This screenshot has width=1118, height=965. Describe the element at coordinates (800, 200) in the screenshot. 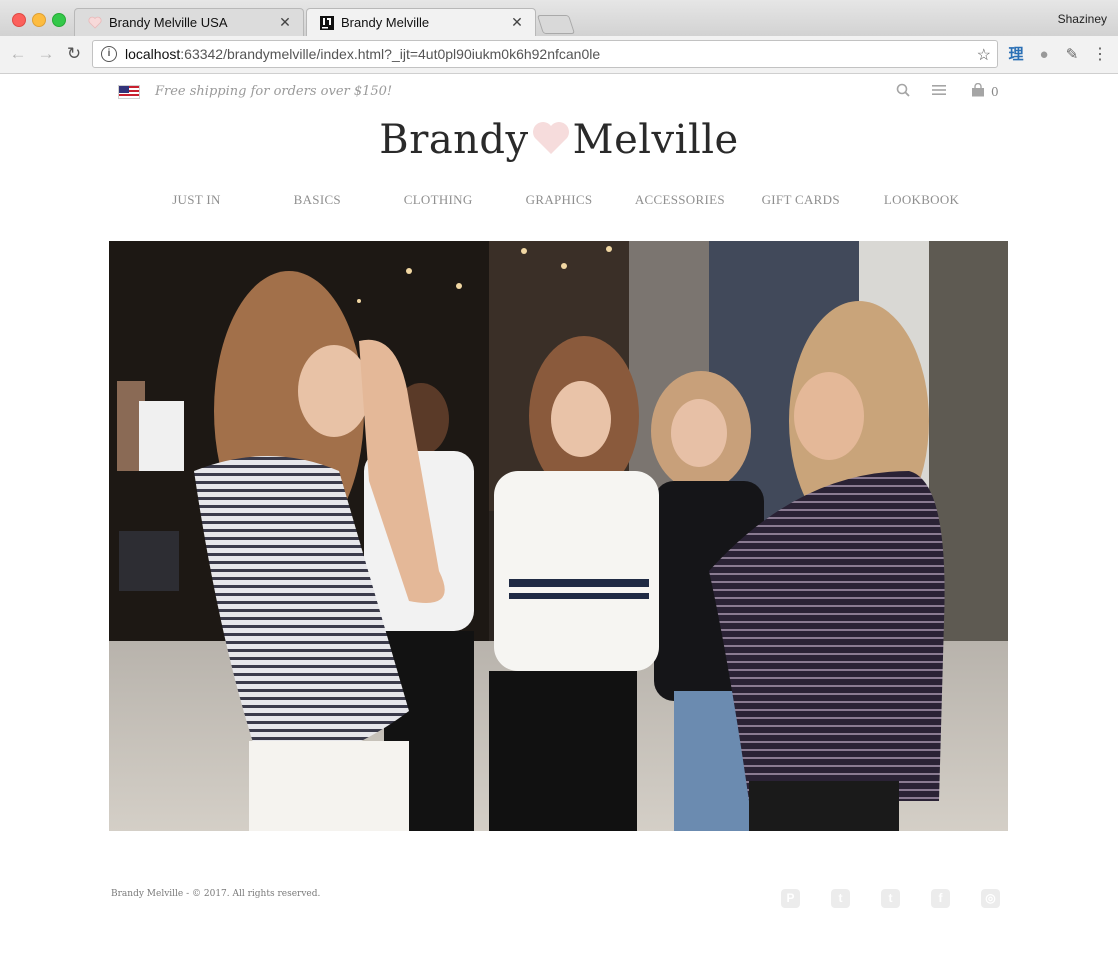

I see `nav-item-gift-cards: GIFT CARDS` at that location.